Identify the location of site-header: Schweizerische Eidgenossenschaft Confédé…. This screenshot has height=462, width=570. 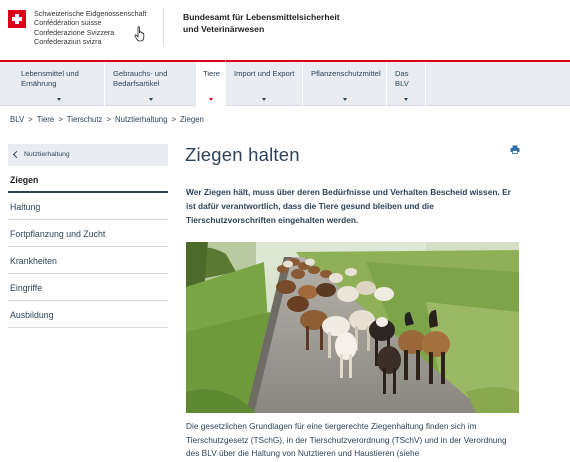
(285, 30).